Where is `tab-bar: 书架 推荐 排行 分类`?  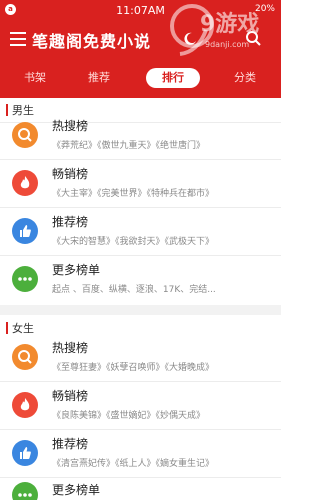 tab-bar: 书架 推荐 排行 分类 is located at coordinates (140, 78).